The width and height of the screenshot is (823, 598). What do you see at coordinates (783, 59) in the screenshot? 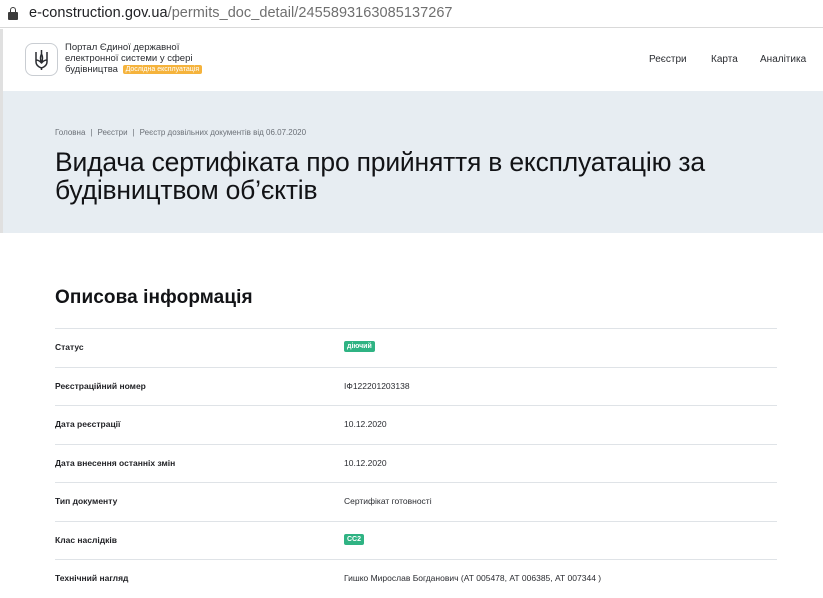
I see `nav-analytics: Аналітика` at bounding box center [783, 59].